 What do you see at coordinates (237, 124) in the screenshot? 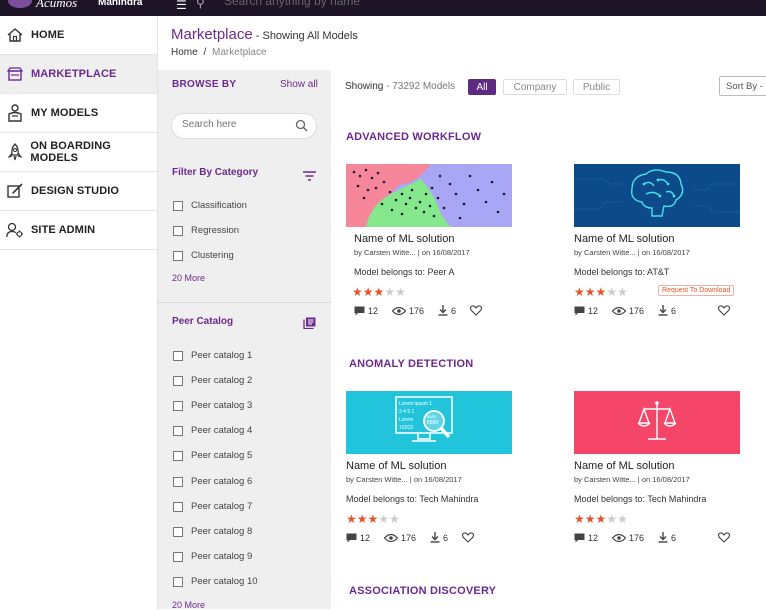
I see `browse-search-input` at bounding box center [237, 124].